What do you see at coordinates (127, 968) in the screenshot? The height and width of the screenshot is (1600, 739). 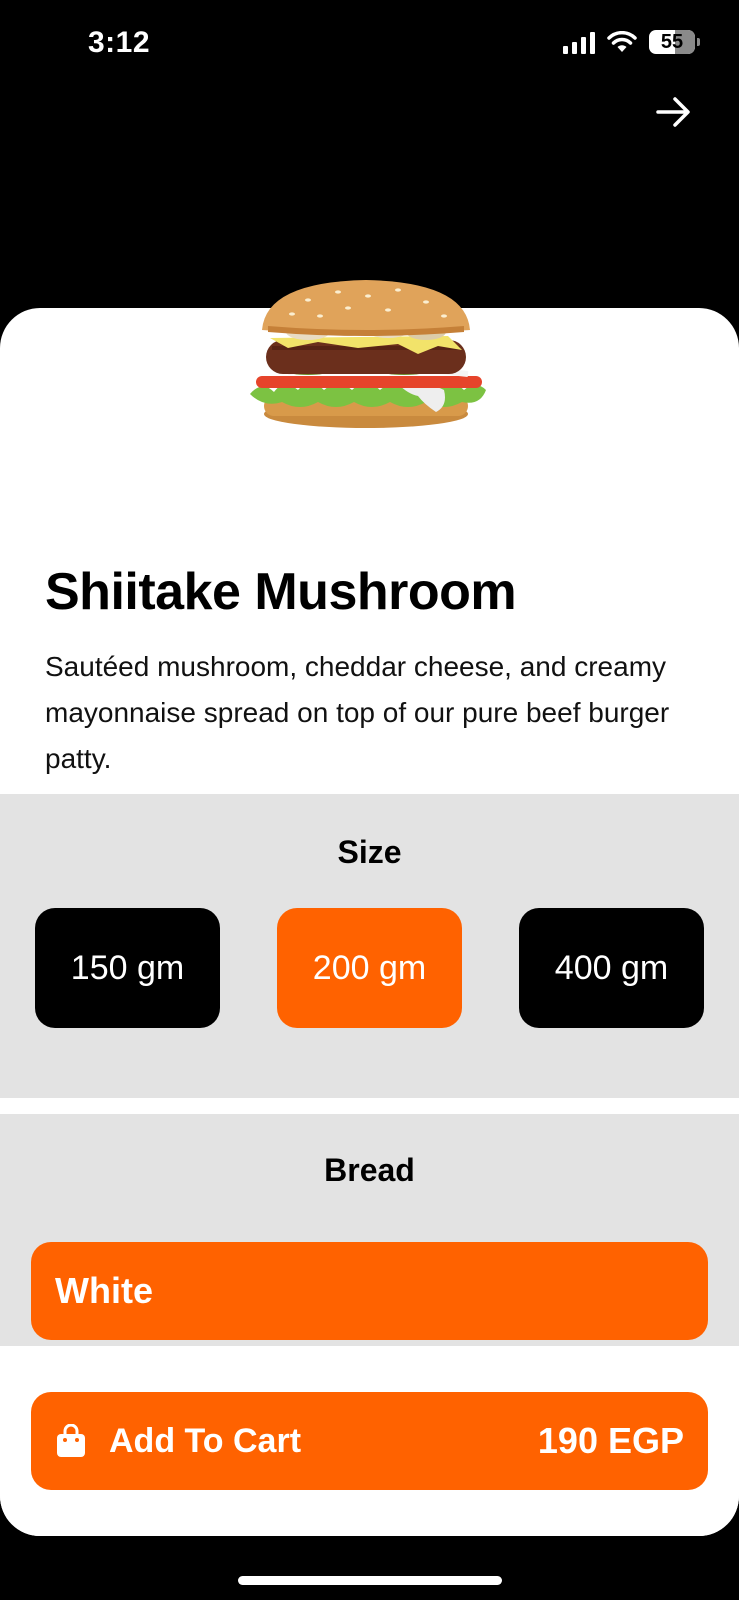 I see `size-option-150: 150 gm` at bounding box center [127, 968].